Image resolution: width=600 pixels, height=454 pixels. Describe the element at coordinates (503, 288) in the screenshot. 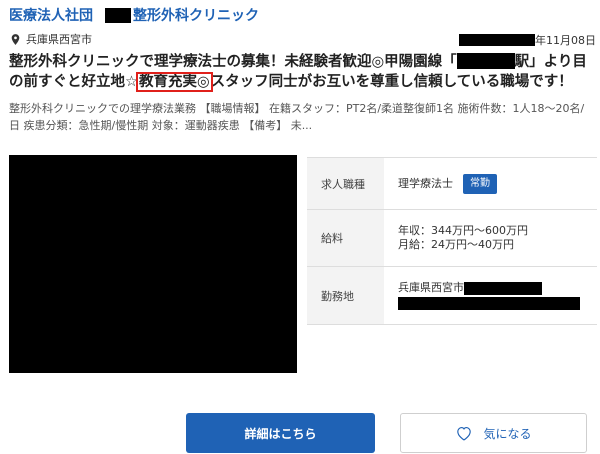

I see `redacted-address-line1` at that location.